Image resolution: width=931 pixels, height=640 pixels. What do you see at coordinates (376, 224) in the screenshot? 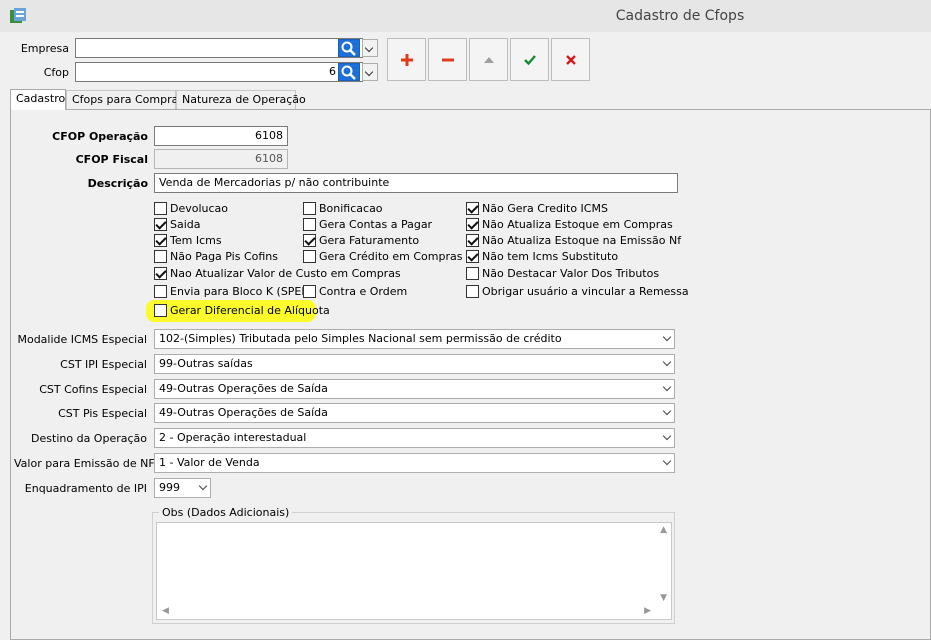
I see `checkbox-label: Gera Contas a Pagar` at bounding box center [376, 224].